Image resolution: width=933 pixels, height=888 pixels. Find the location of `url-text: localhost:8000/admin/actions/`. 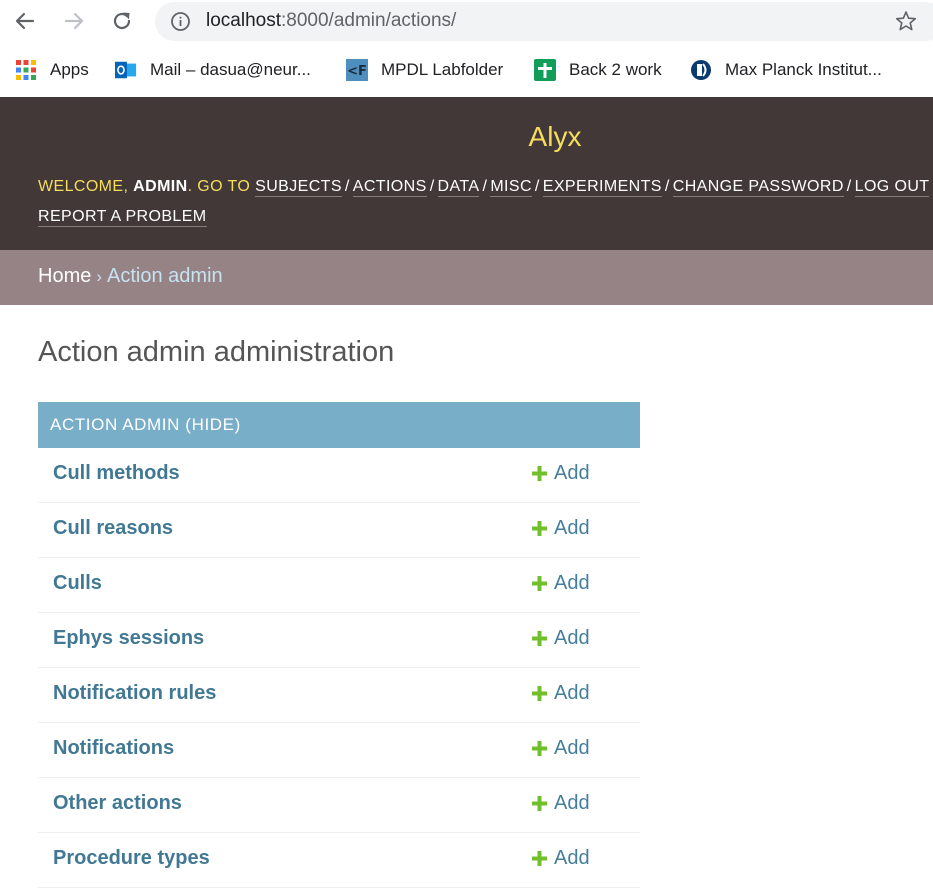

url-text: localhost:8000/admin/actions/ is located at coordinates (331, 21).